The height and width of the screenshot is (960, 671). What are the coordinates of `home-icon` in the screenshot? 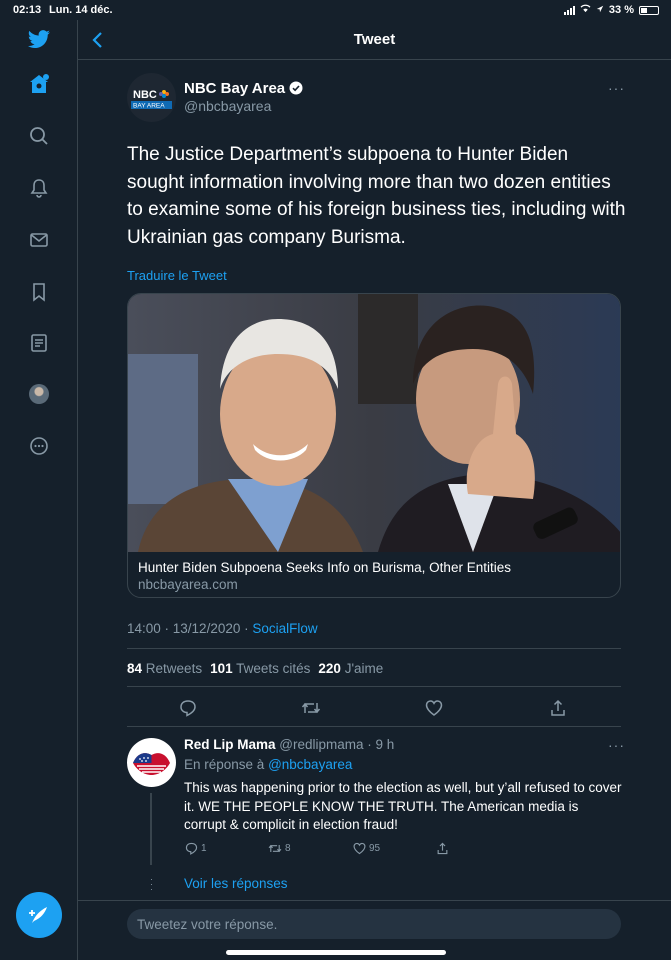 It's located at (39, 84).